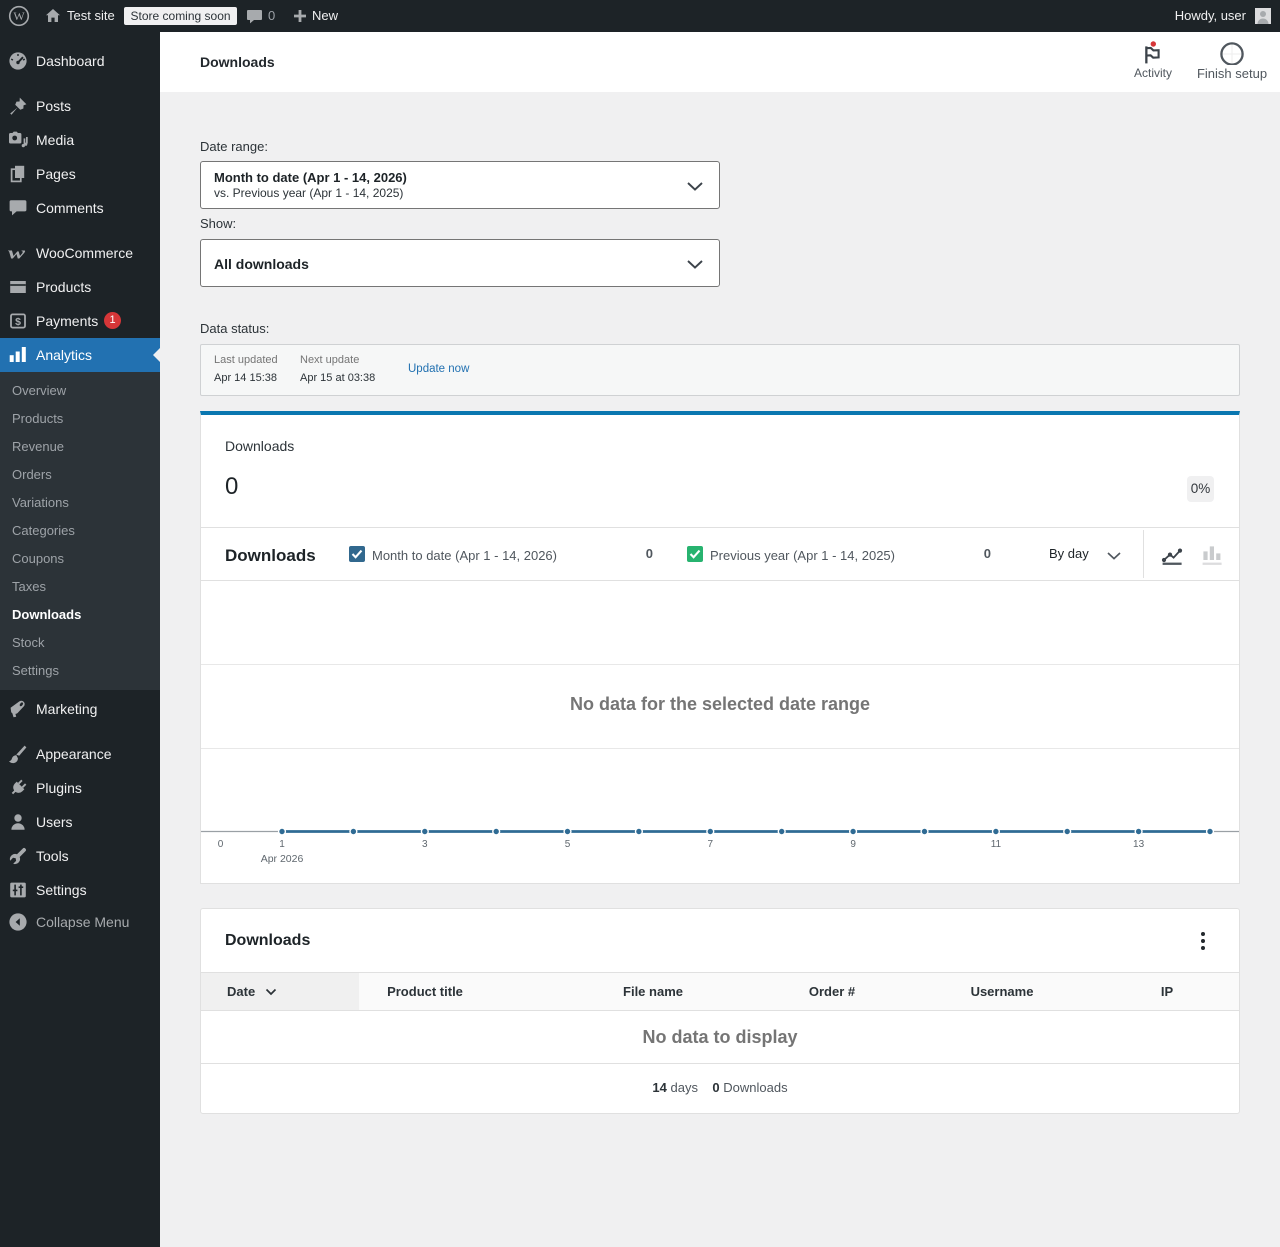 The image size is (1280, 1247). What do you see at coordinates (17, 253) in the screenshot?
I see `svg-text: w` at bounding box center [17, 253].